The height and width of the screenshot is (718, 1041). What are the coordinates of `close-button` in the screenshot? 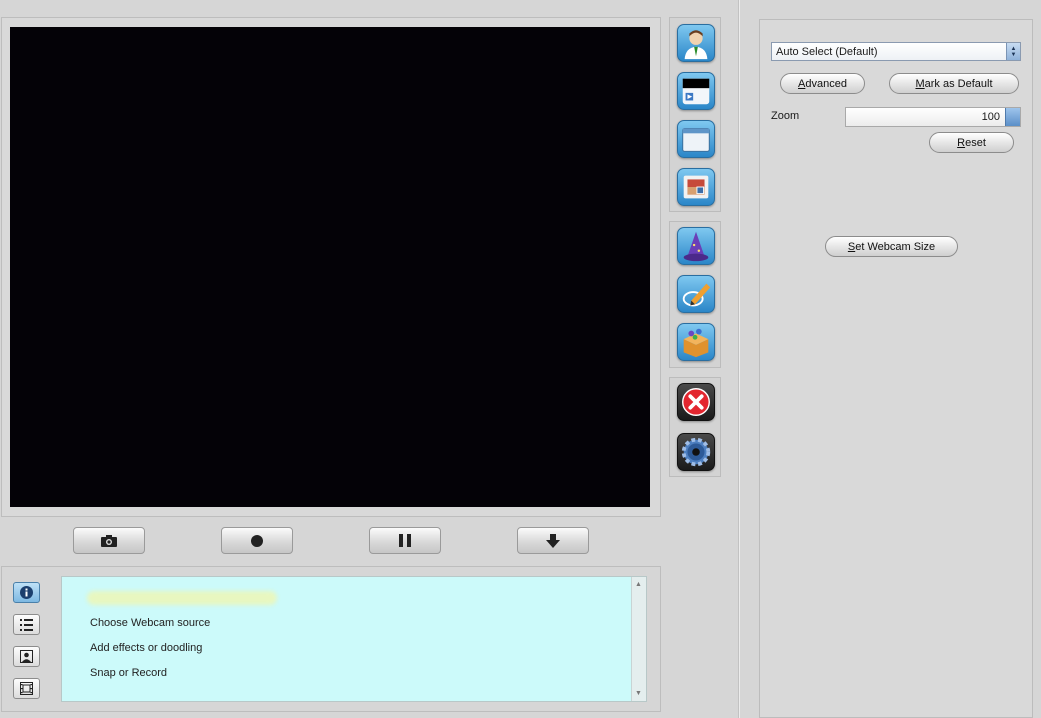 It's located at (696, 402).